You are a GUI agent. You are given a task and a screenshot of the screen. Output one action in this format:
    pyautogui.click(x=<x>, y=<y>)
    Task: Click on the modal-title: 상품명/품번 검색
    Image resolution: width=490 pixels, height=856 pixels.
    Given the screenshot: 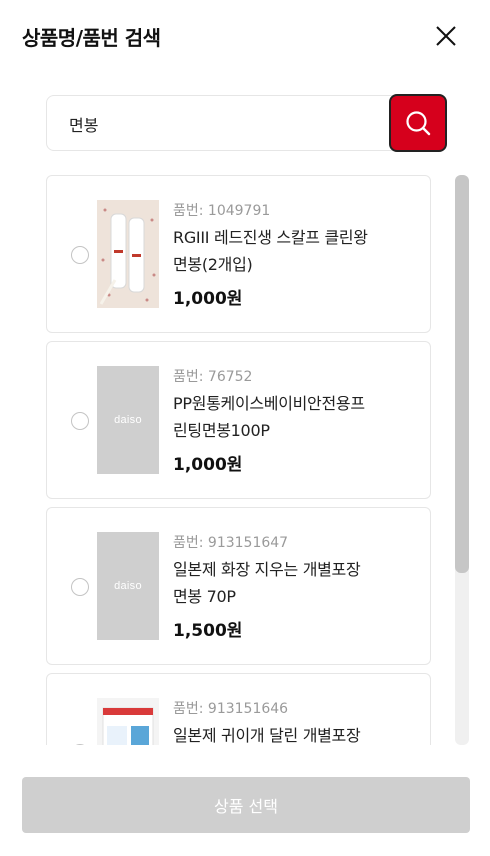 What is the action you would take?
    pyautogui.click(x=91, y=38)
    